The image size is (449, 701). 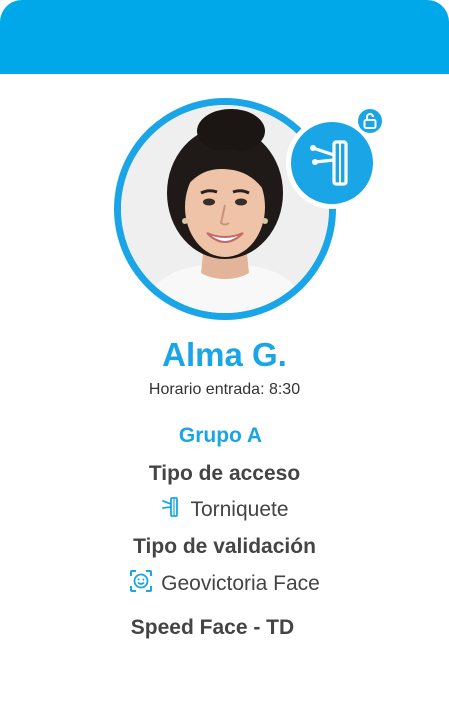 I want to click on person-name: Alma G., so click(x=224, y=354).